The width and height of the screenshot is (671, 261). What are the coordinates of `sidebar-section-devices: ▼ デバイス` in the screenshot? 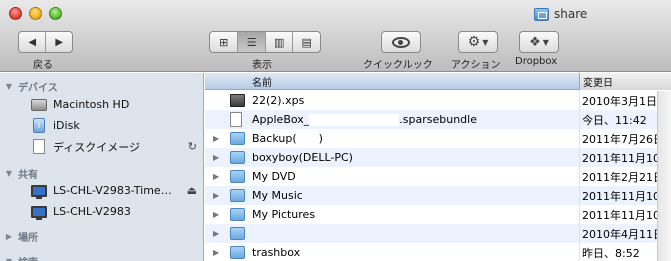 It's located at (29, 86).